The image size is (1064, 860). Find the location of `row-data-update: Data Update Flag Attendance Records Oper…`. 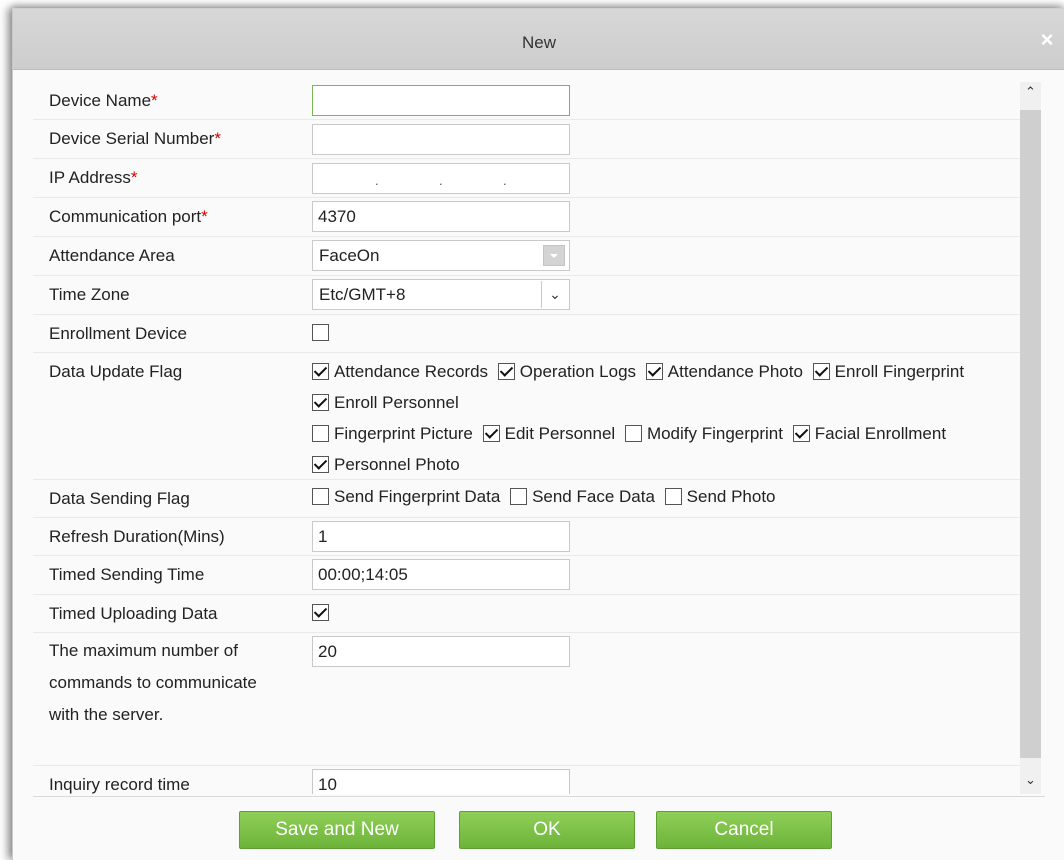

row-data-update: Data Update Flag Attendance Records Oper… is located at coordinates (528, 416).